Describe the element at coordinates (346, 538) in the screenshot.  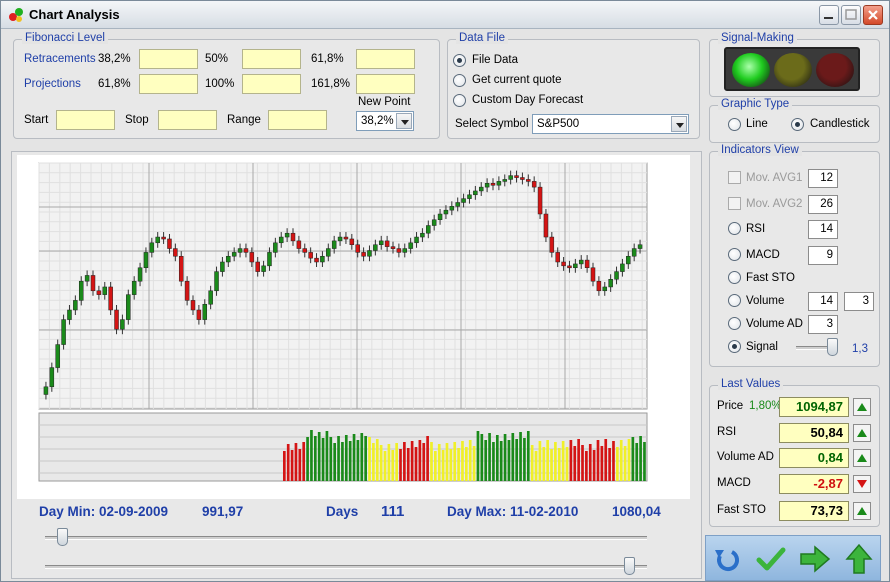
I see `start-range-slider` at that location.